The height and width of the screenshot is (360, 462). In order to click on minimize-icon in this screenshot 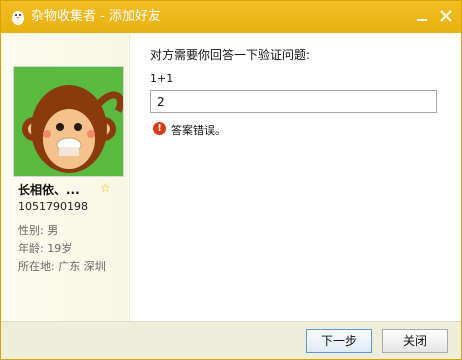, I will do `click(422, 16)`.